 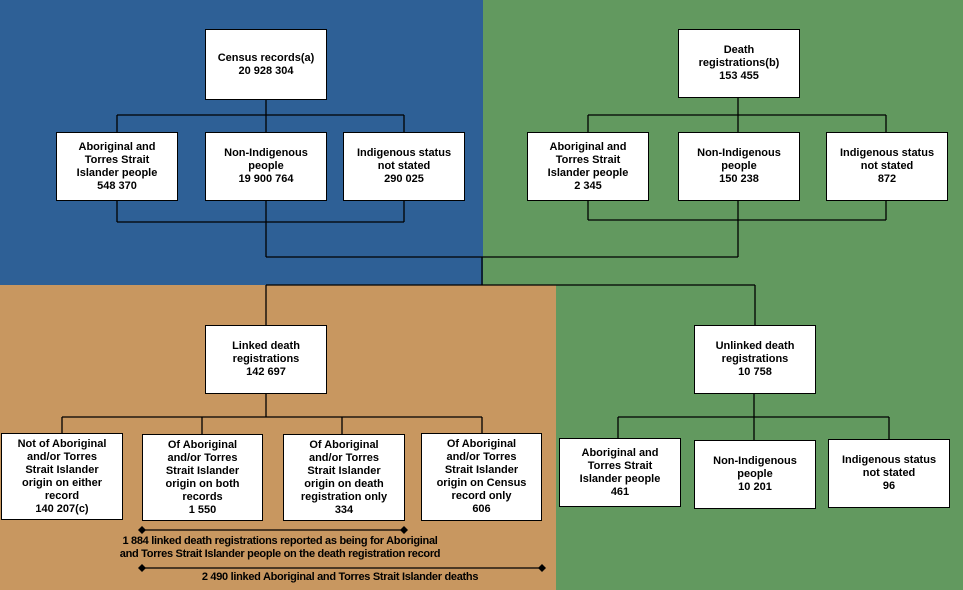 I want to click on box-label: registration only, so click(x=344, y=496).